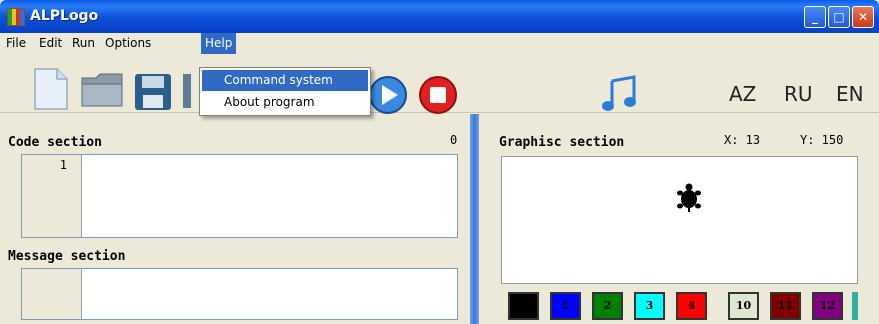  Describe the element at coordinates (439, 44) in the screenshot. I see `menu-bar: File Edit Run Options Help` at that location.